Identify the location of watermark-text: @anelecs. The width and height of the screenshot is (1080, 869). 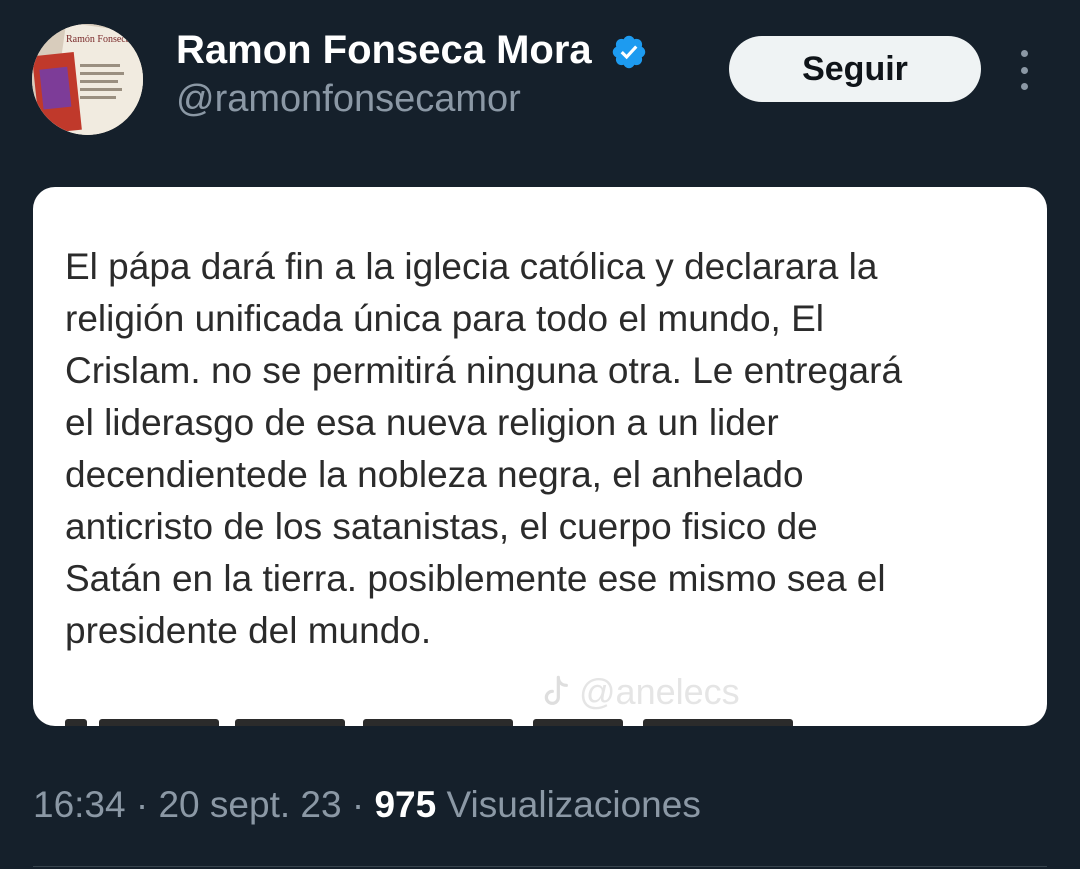
(659, 691).